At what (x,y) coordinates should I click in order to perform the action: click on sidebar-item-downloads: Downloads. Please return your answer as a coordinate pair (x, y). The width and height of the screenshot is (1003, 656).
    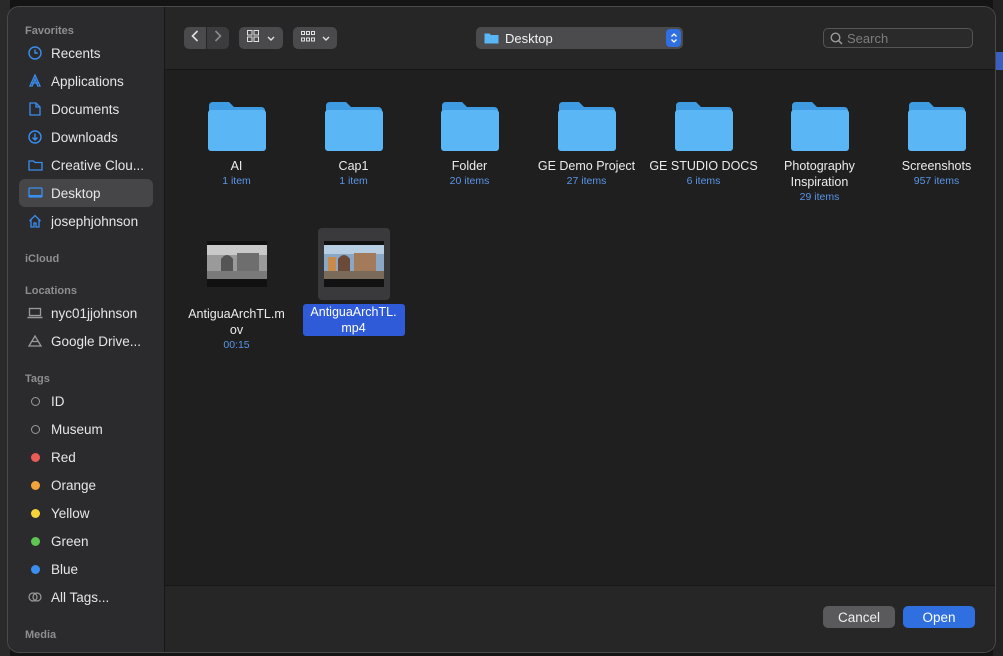
    Looking at the image, I should click on (86, 137).